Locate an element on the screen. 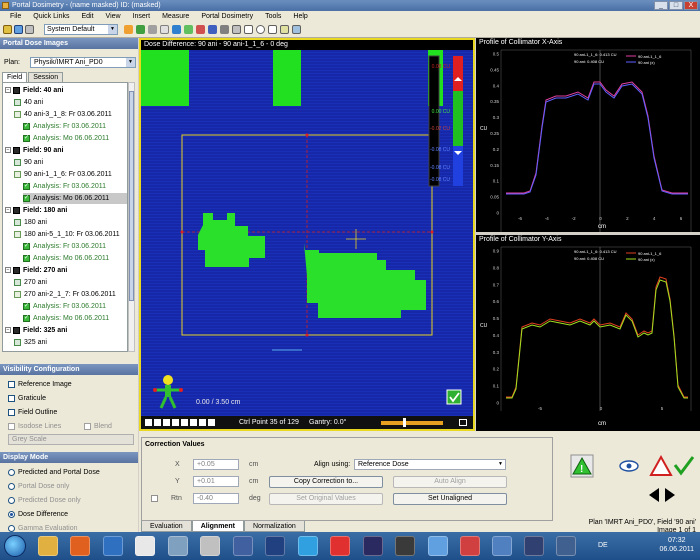 This screenshot has height=560, width=700. profile-icon is located at coordinates (188, 29).